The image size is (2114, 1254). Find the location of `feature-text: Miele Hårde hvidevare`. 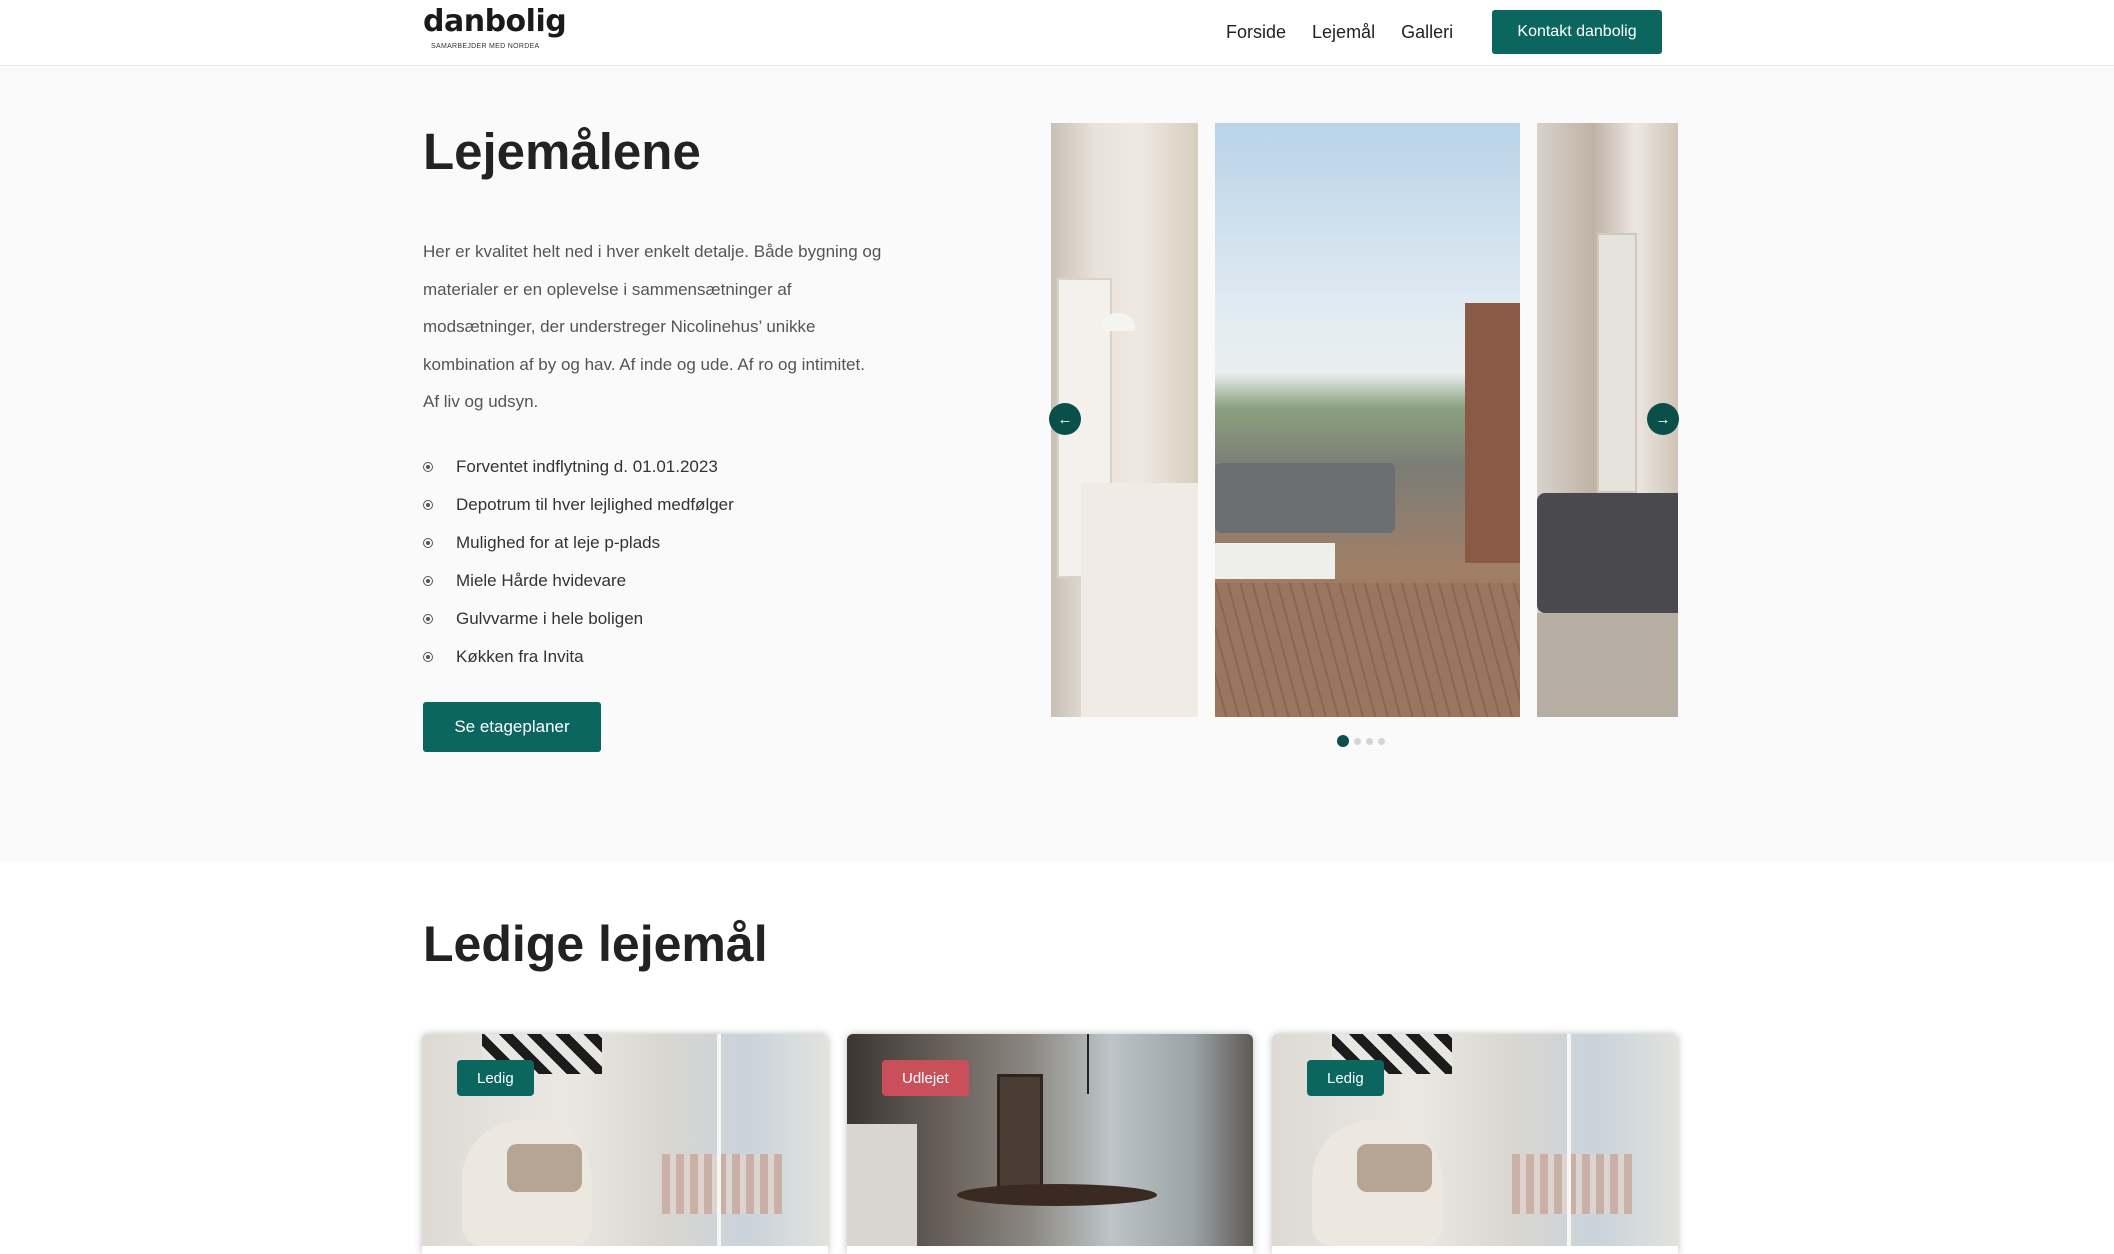

feature-text: Miele Hårde hvidevare is located at coordinates (541, 580).